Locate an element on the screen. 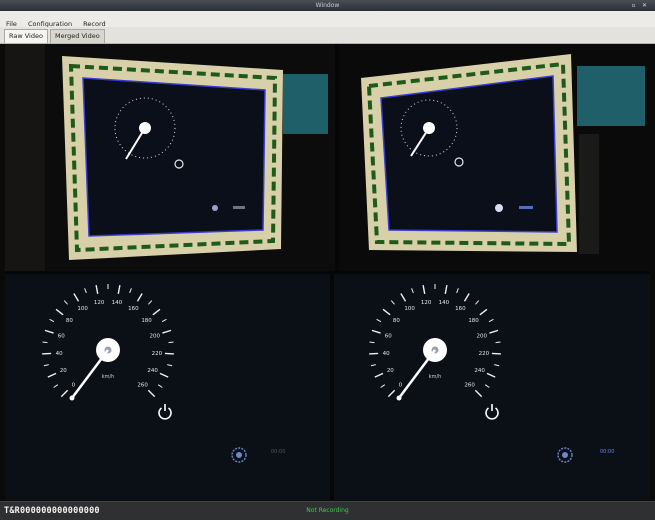 The width and height of the screenshot is (655, 520). restore-icon: ▫ is located at coordinates (633, 5).